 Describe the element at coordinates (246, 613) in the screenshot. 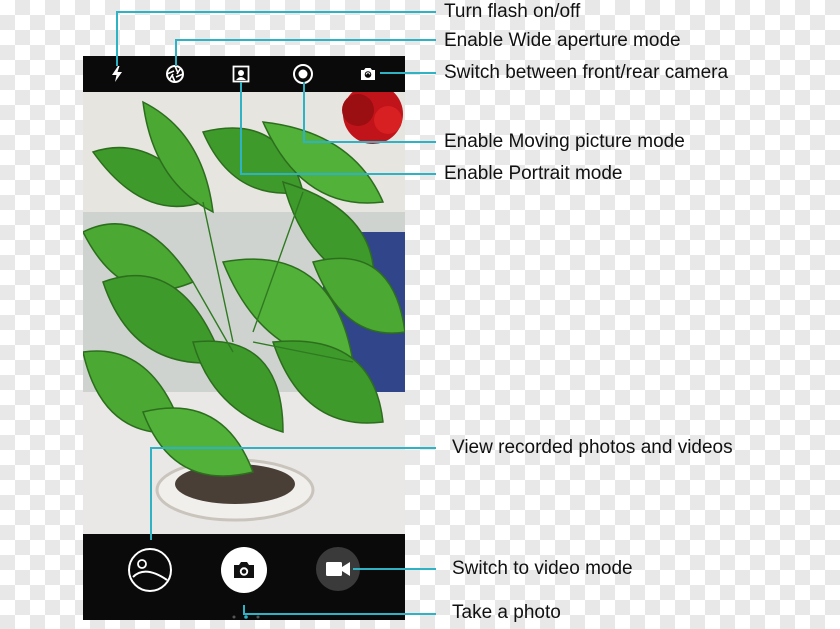

I see `mode-page-indicator` at that location.